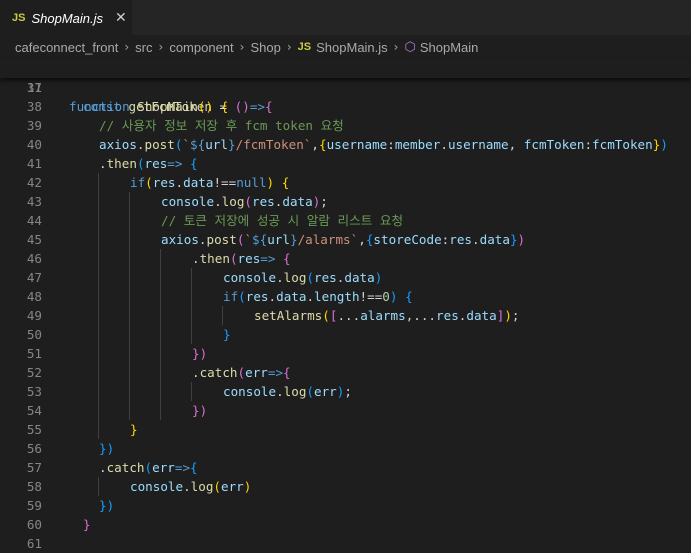 The height and width of the screenshot is (553, 691). Describe the element at coordinates (159, 144) in the screenshot. I see `code-token: post` at that location.